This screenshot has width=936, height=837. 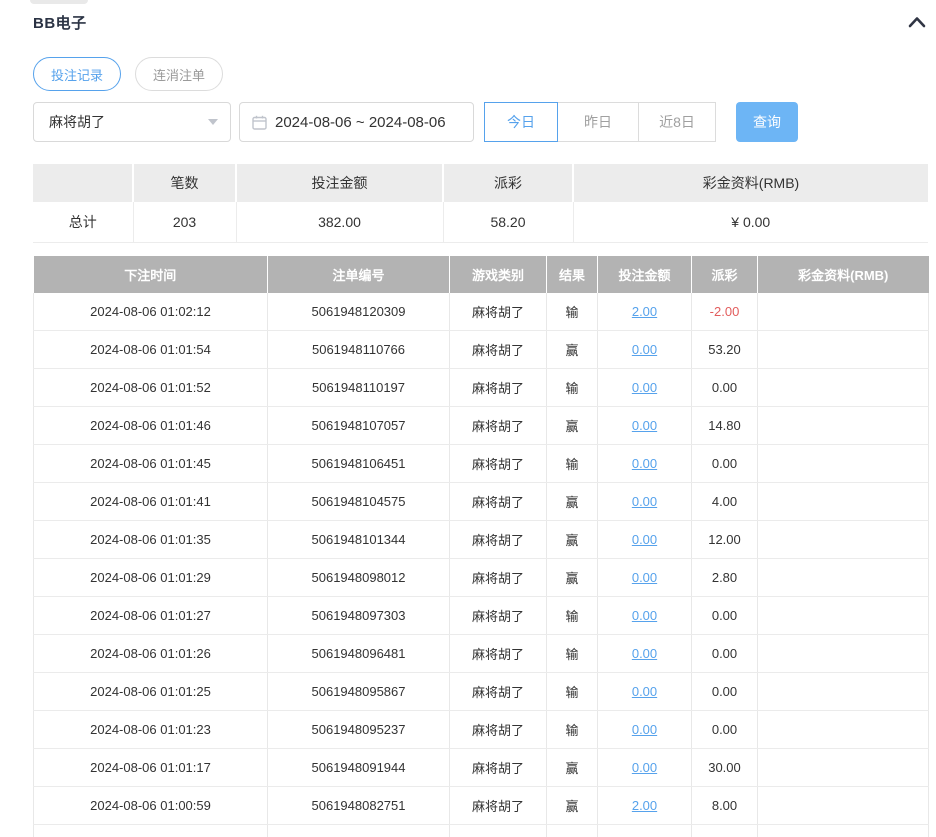 What do you see at coordinates (358, 274) in the screenshot?
I see `header-order-id: 注单编号` at bounding box center [358, 274].